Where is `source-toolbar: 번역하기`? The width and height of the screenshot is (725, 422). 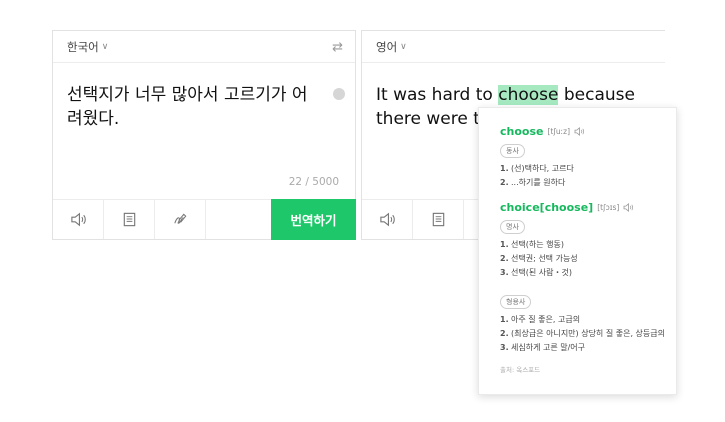 source-toolbar: 번역하기 is located at coordinates (204, 219).